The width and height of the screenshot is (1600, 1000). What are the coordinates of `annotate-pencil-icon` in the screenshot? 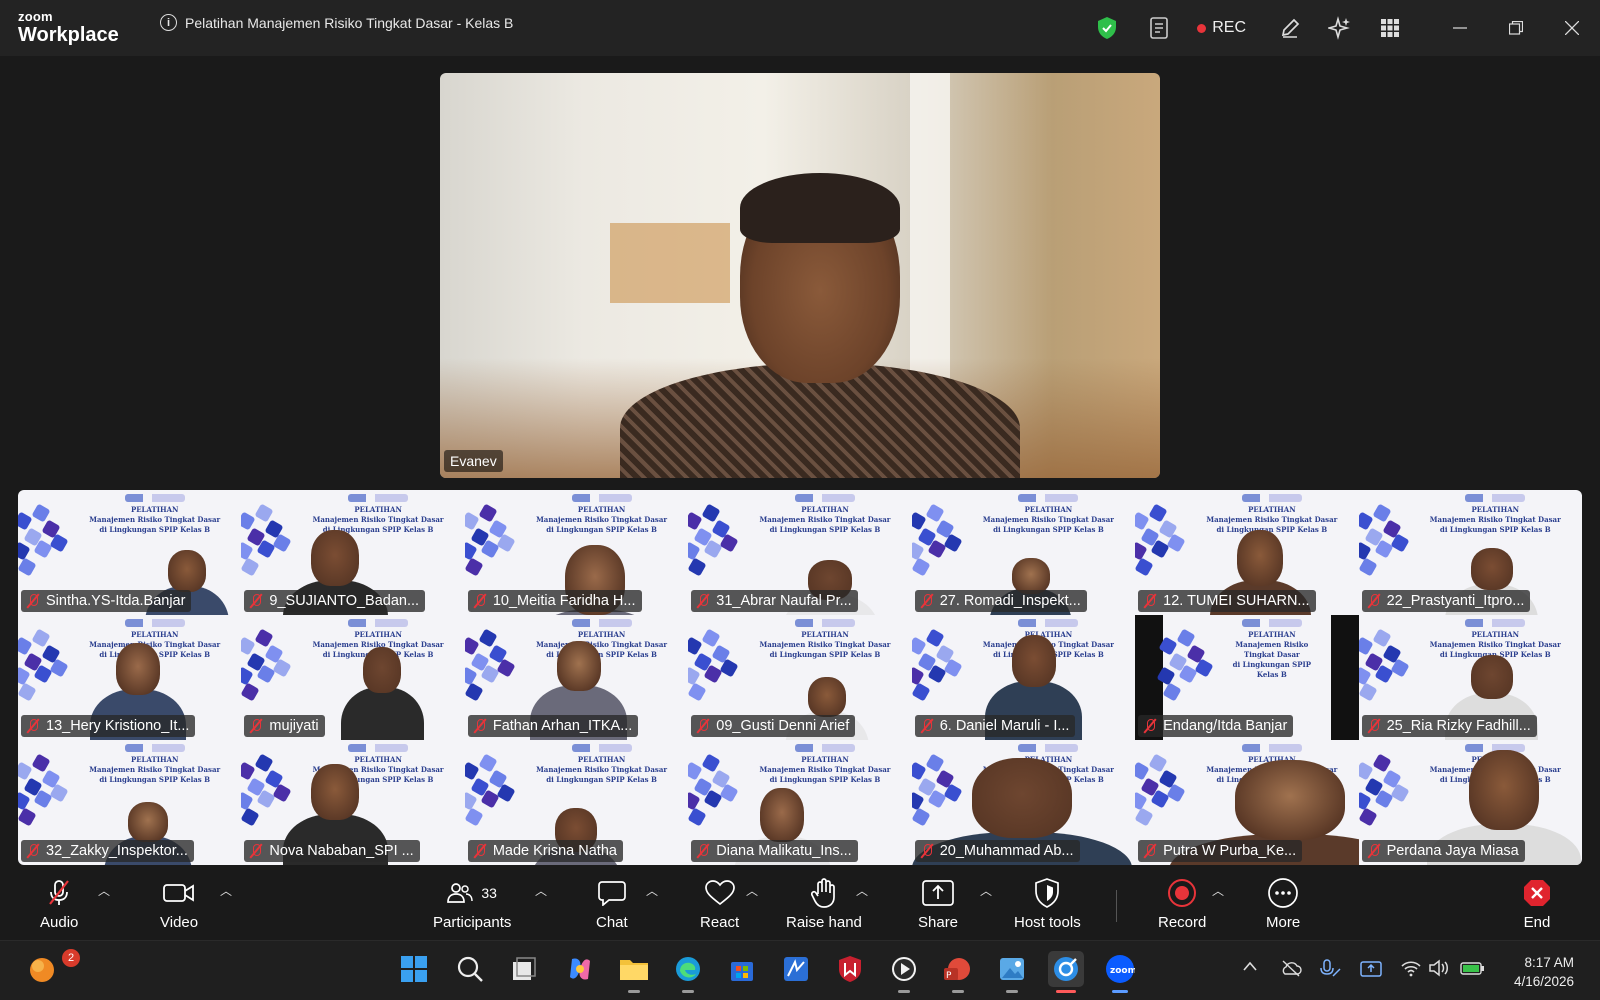 It's located at (1290, 28).